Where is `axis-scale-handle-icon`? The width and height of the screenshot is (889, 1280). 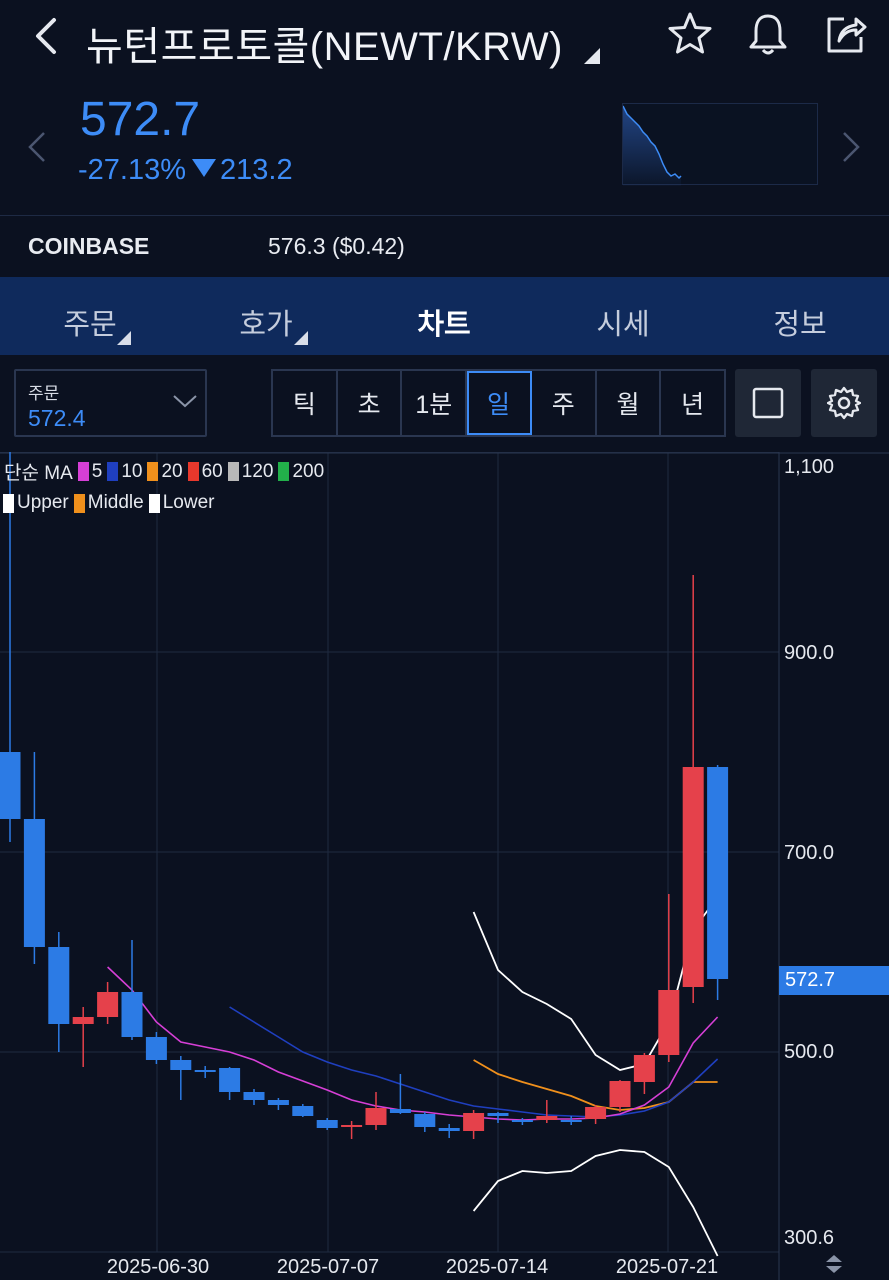
axis-scale-handle-icon is located at coordinates (834, 1264).